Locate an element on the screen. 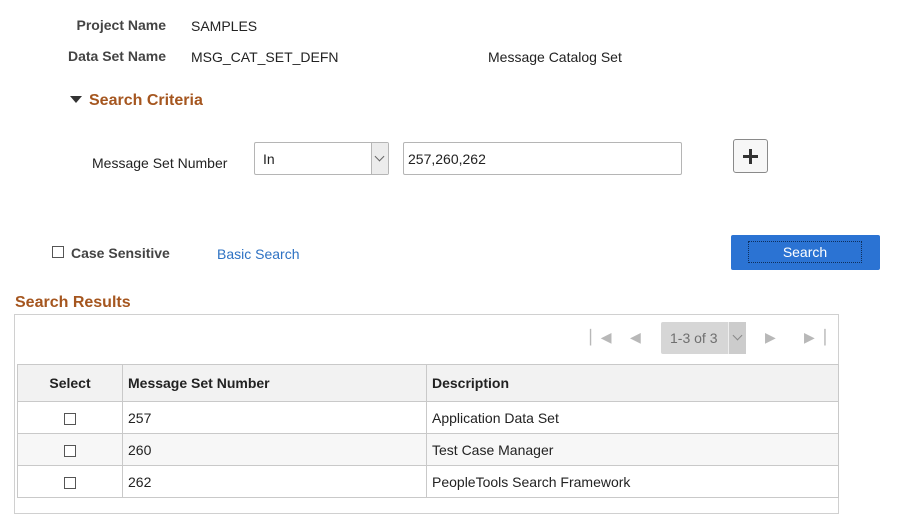 Image resolution: width=899 pixels, height=514 pixels. table-row: 257 Application Data Set is located at coordinates (428, 417).